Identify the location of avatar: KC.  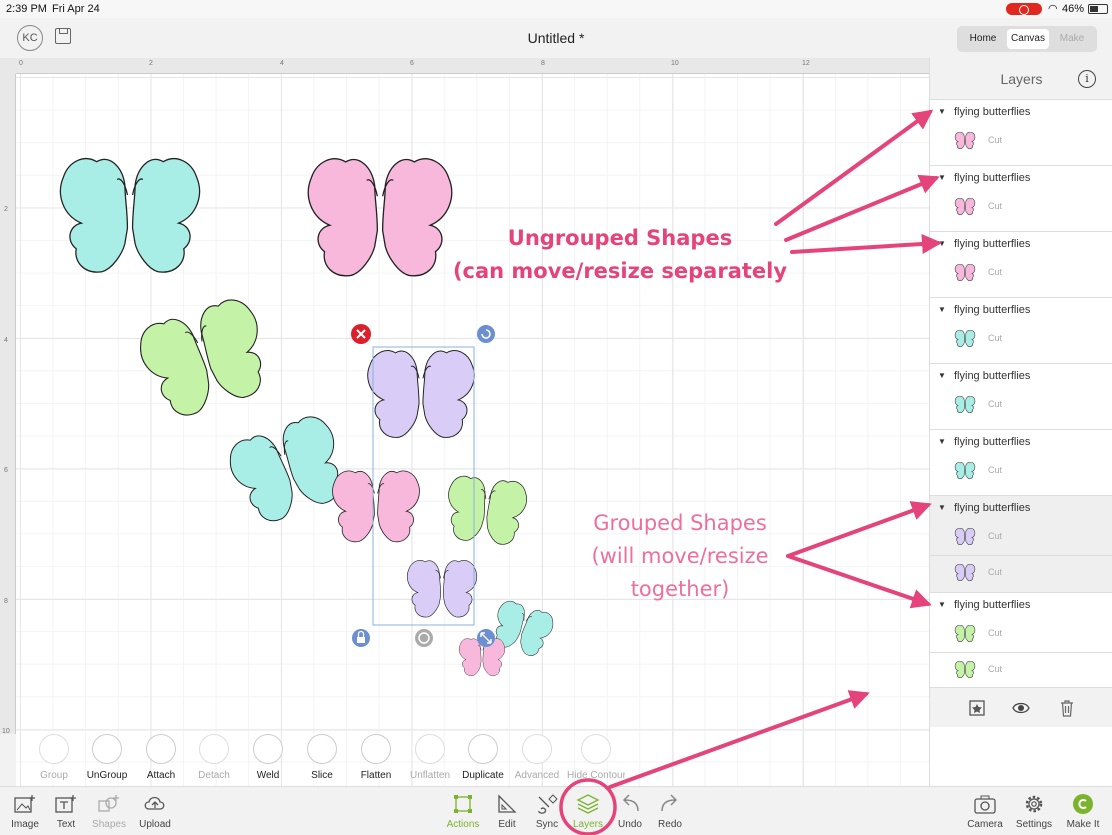
(30, 38).